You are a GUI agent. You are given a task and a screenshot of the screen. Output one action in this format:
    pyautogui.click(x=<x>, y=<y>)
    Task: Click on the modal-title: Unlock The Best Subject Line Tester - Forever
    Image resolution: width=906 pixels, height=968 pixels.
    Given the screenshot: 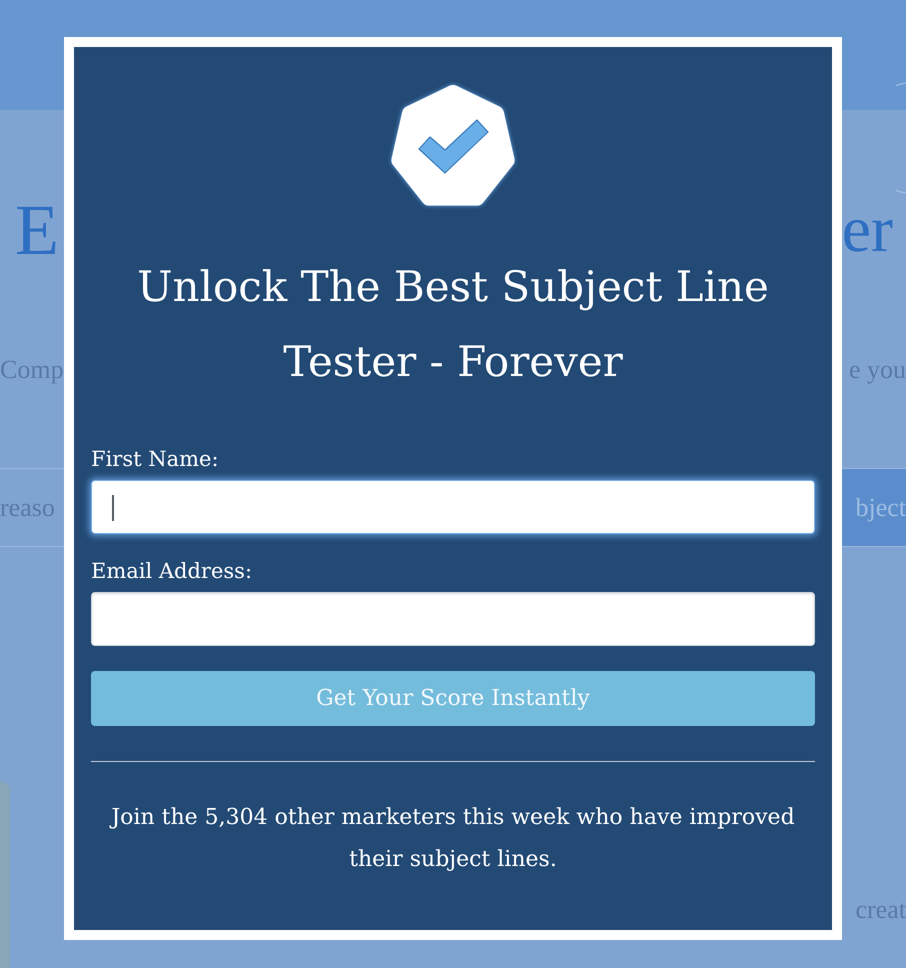 What is the action you would take?
    pyautogui.click(x=453, y=324)
    